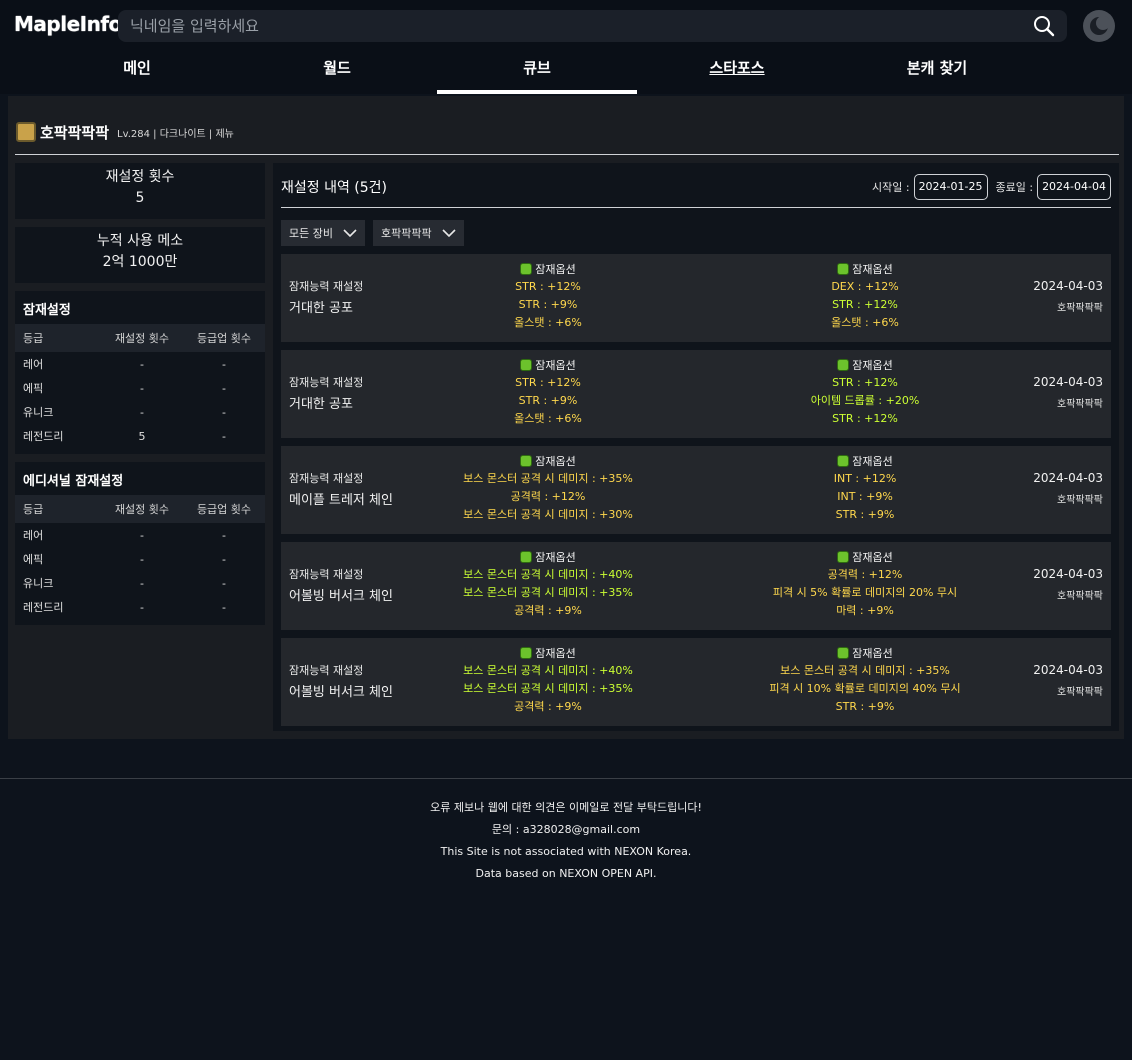  I want to click on tab-cube: 큐브, so click(537, 73).